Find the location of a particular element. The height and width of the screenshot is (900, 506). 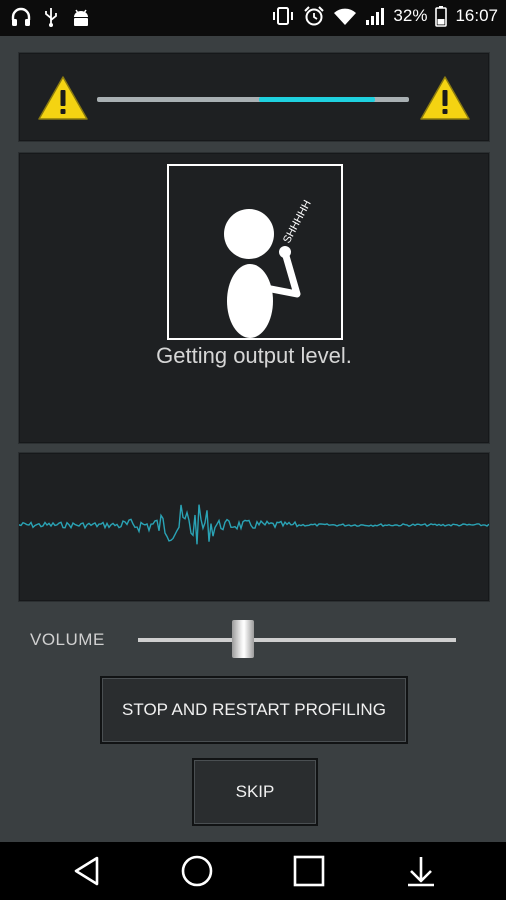

volume-slider-thumb is located at coordinates (242, 639).